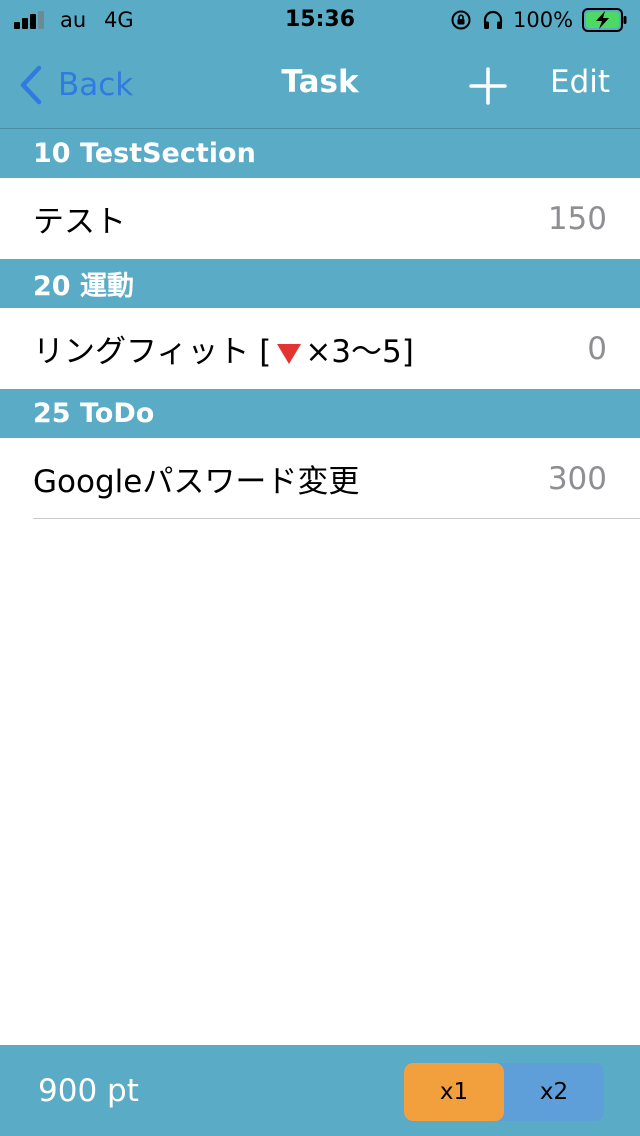 The height and width of the screenshot is (1136, 640). Describe the element at coordinates (96, 85) in the screenshot. I see `back-label: Back` at that location.